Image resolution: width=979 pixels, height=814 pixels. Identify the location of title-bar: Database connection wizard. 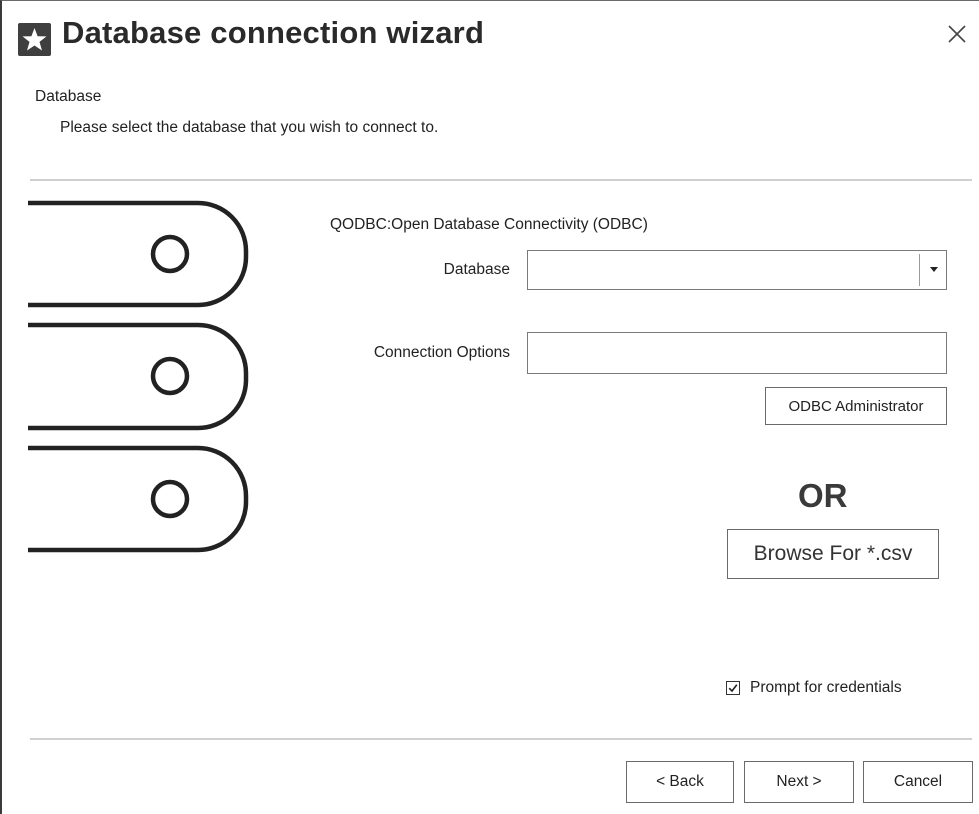
(490, 37).